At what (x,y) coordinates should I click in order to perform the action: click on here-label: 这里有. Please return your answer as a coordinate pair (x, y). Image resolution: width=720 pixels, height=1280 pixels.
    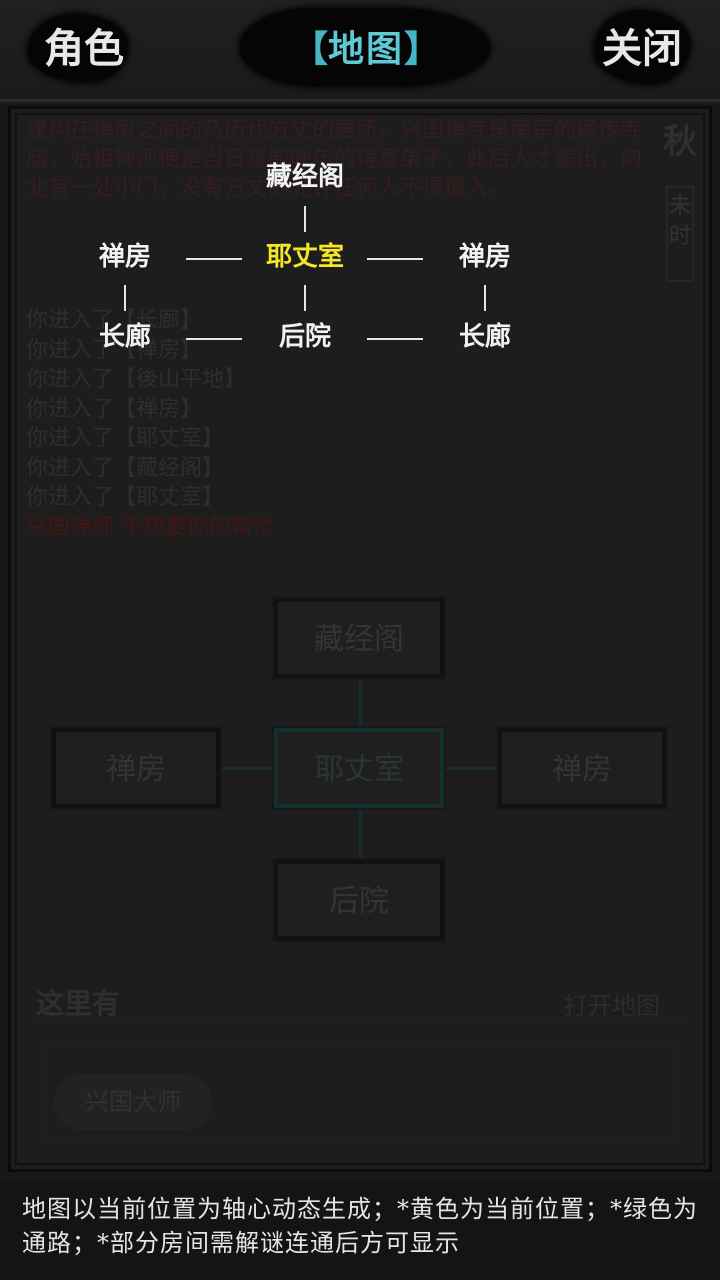
    Looking at the image, I should click on (78, 1003).